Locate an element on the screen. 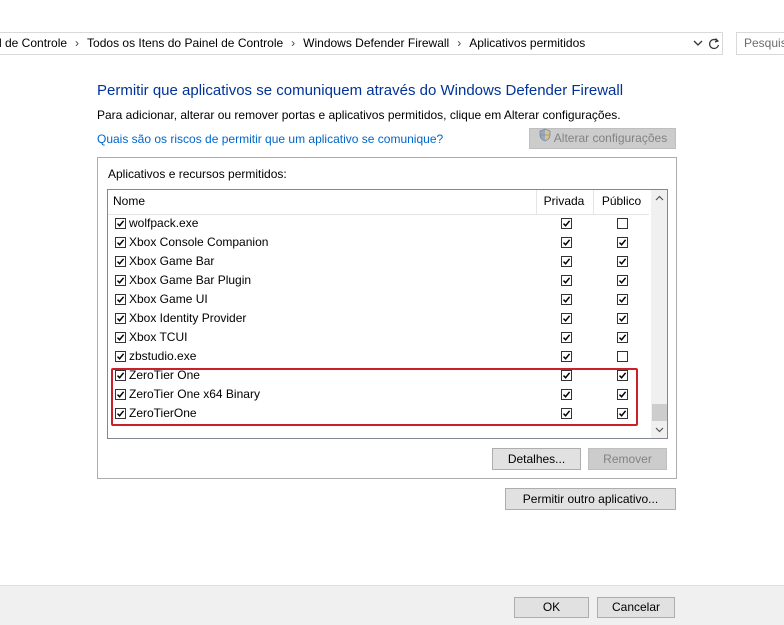 The width and height of the screenshot is (784, 625). app-name: Xbox Console Companion is located at coordinates (199, 242).